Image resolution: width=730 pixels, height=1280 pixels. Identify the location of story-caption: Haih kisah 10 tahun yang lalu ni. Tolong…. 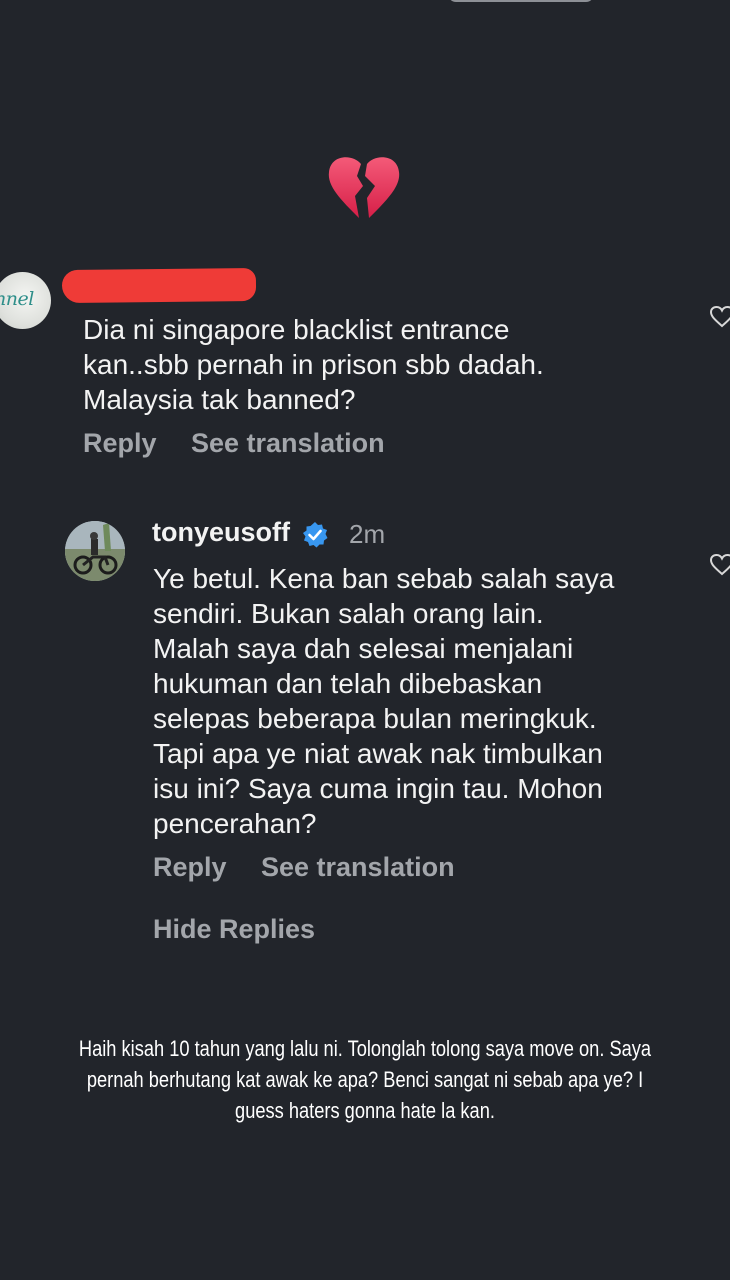
(365, 1079).